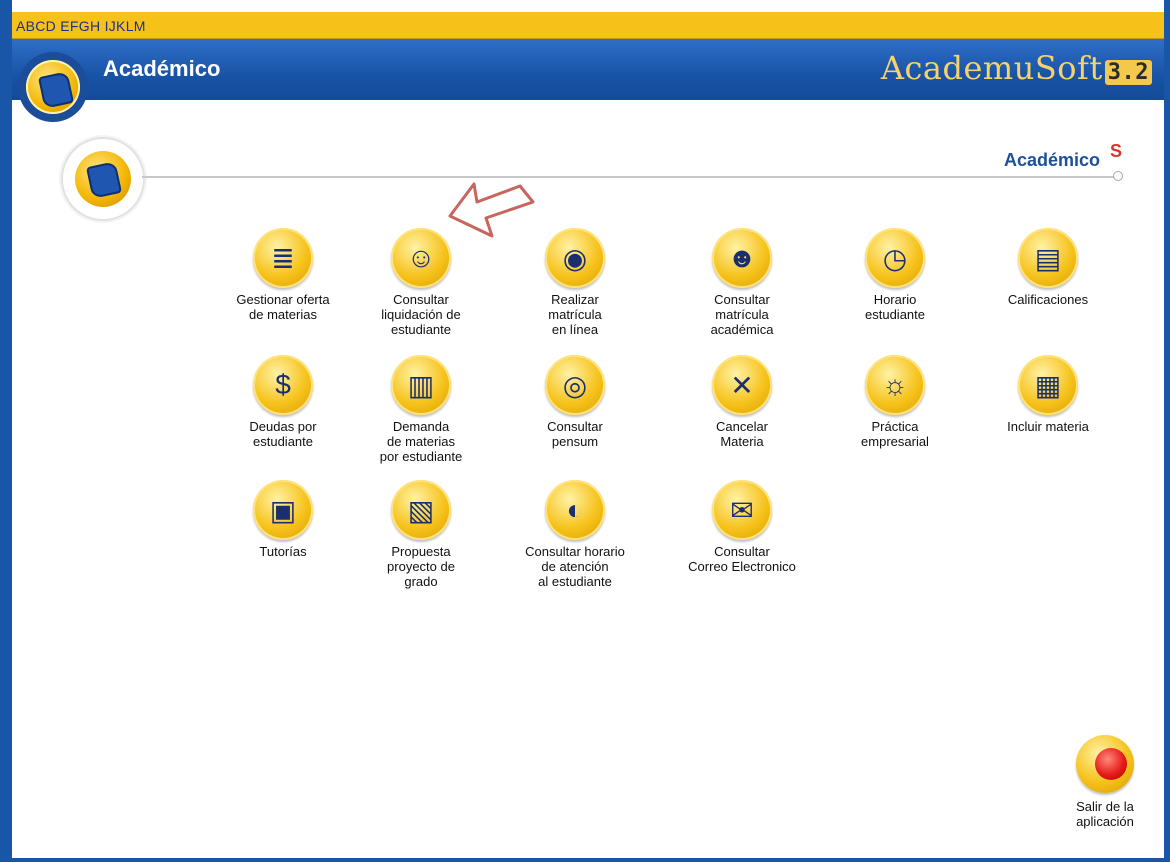  I want to click on menu-item: ◉ Realizar matrícula en línea, so click(575, 282).